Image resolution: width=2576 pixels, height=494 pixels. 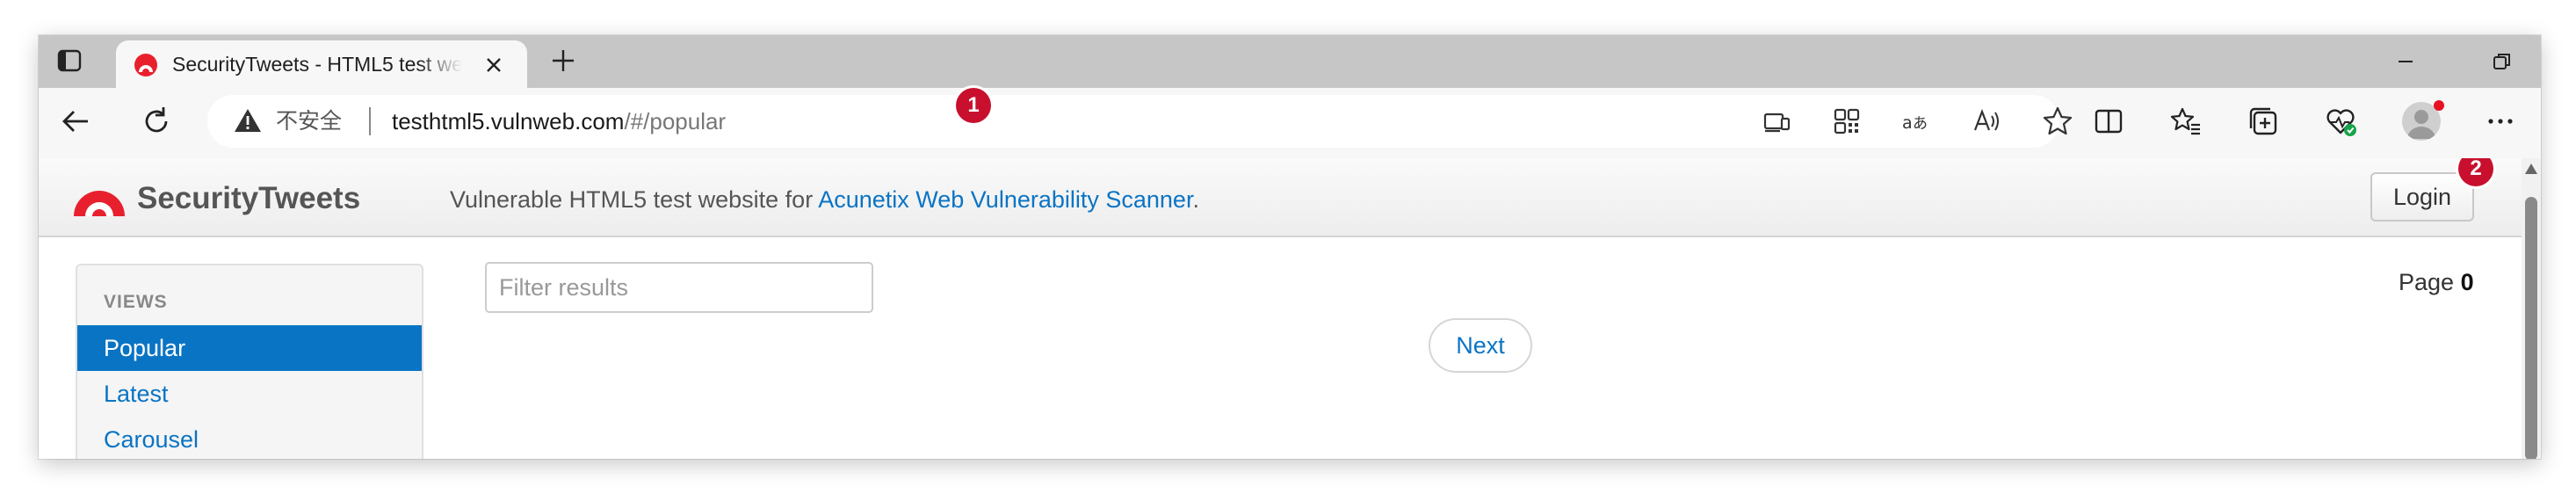 What do you see at coordinates (2108, 121) in the screenshot?
I see `split-screen-icon` at bounding box center [2108, 121].